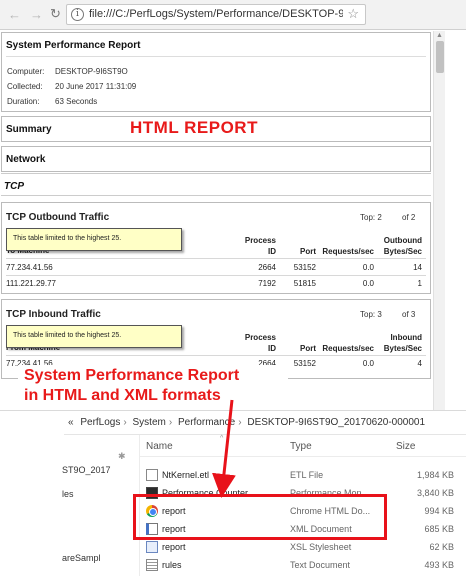 Image resolution: width=466 pixels, height=576 pixels. Describe the element at coordinates (77, 14) in the screenshot. I see `info-icon: i` at that location.